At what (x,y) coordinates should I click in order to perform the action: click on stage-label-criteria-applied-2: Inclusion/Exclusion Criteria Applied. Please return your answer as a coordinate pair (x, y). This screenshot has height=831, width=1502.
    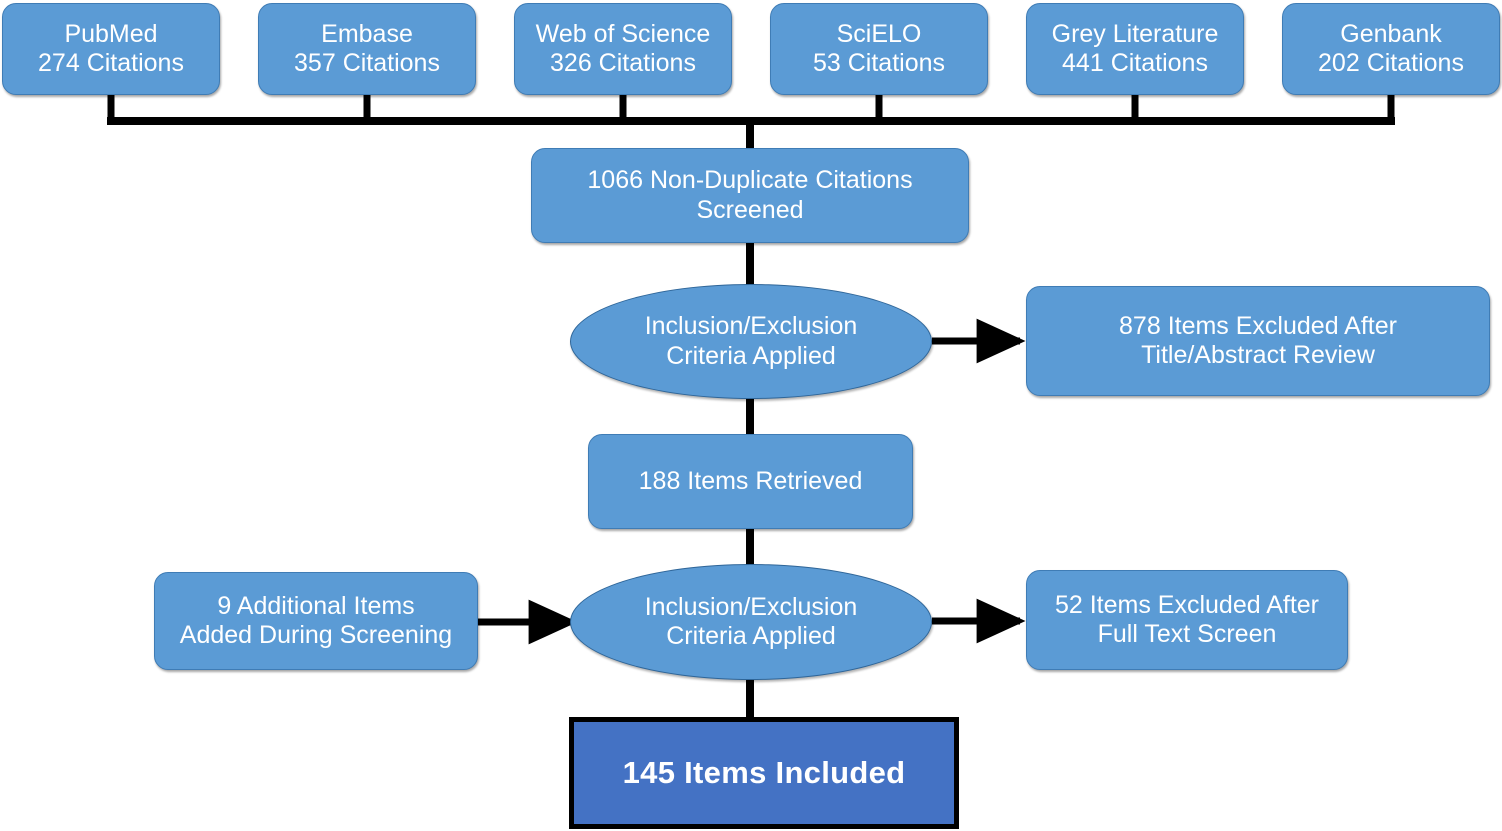
    Looking at the image, I should click on (751, 621).